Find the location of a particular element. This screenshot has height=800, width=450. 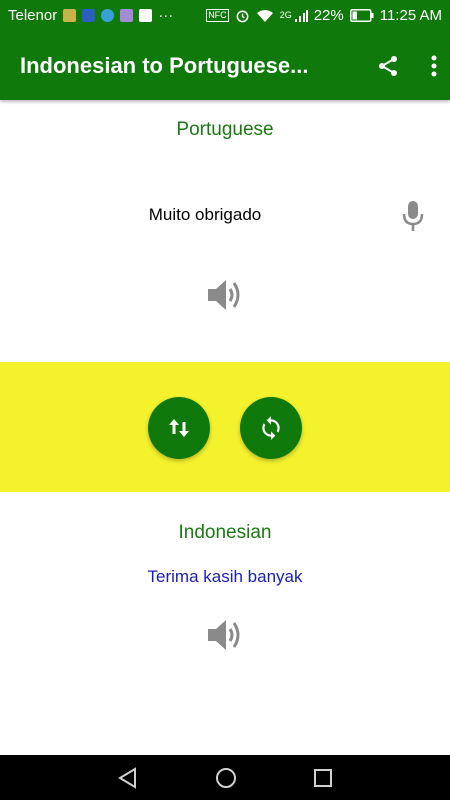

target-language-label: Indonesian is located at coordinates (225, 533).